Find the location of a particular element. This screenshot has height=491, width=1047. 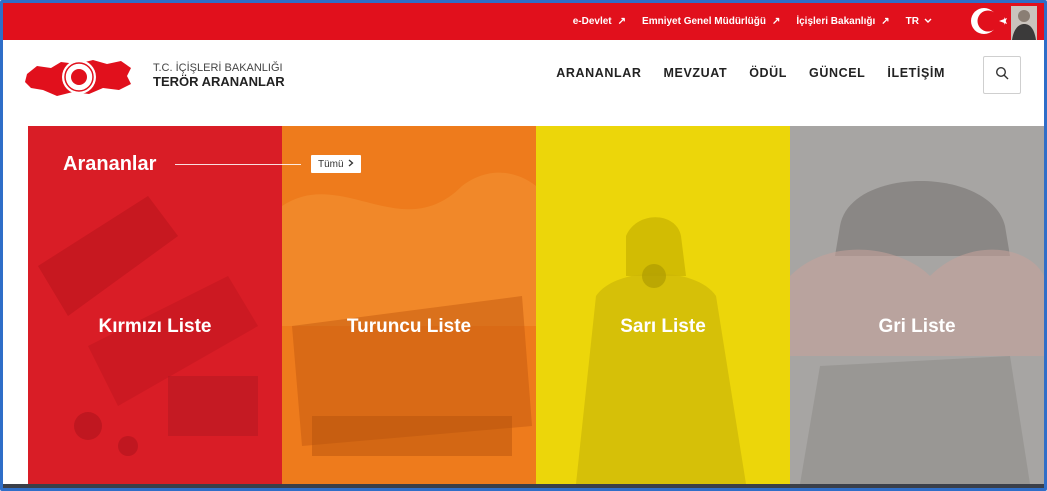

brand-top-line: T.C. İÇİŞLERİ BAKANLIĞI is located at coordinates (218, 68).